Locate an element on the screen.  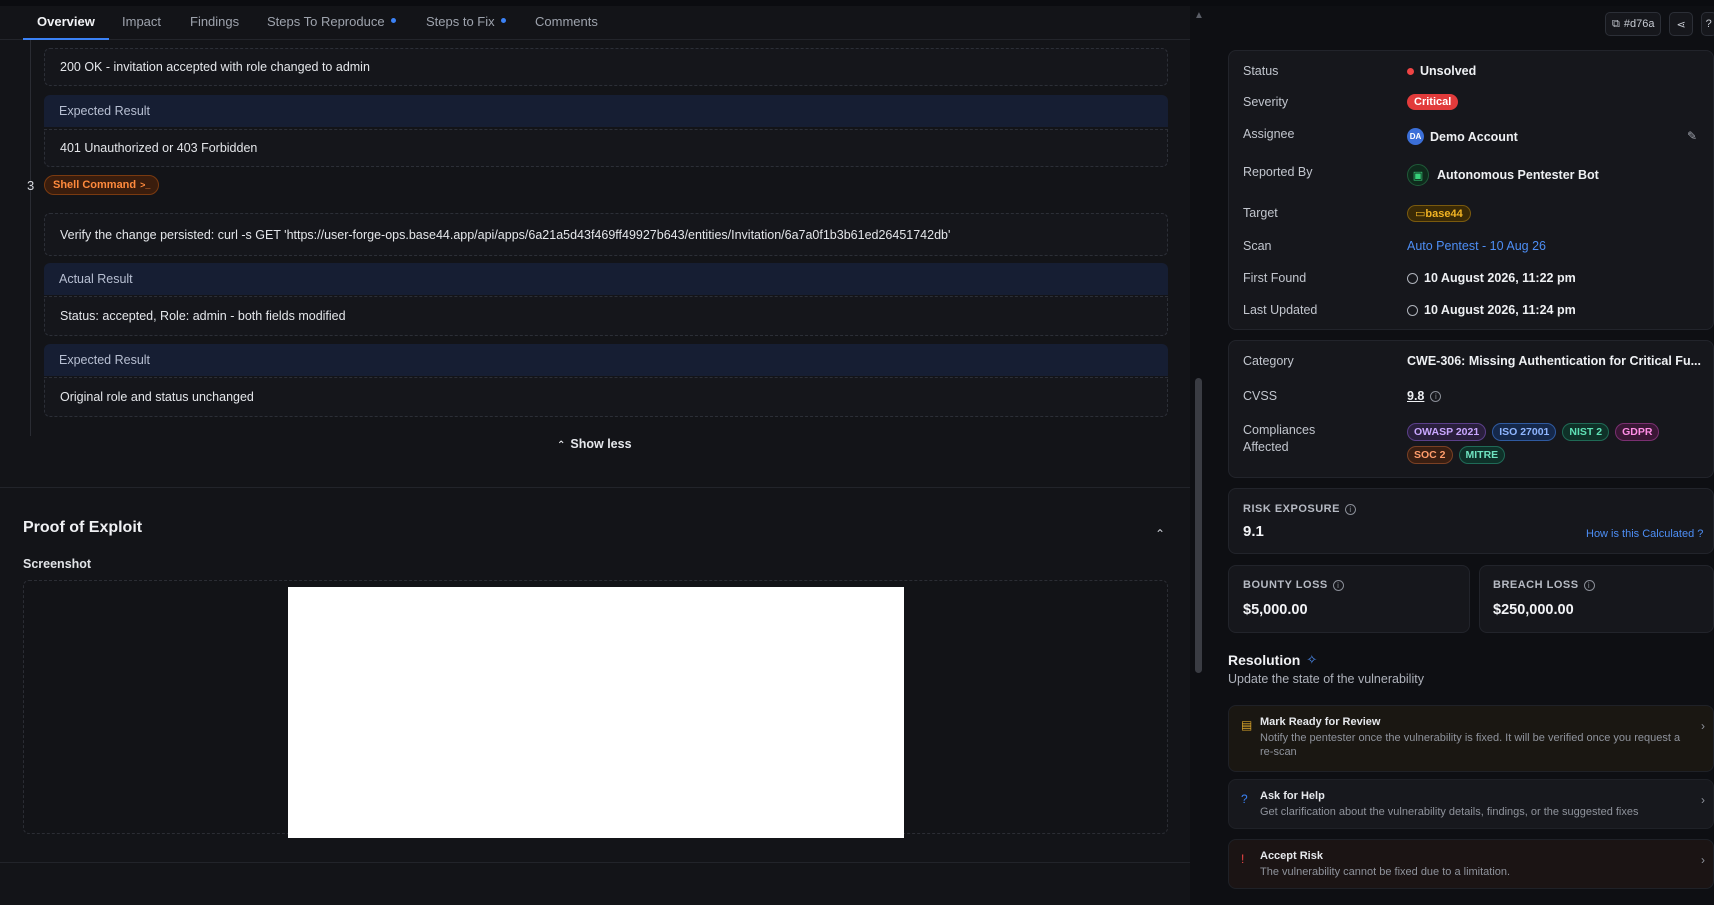
reported-by-label: Reported By is located at coordinates (1278, 172).